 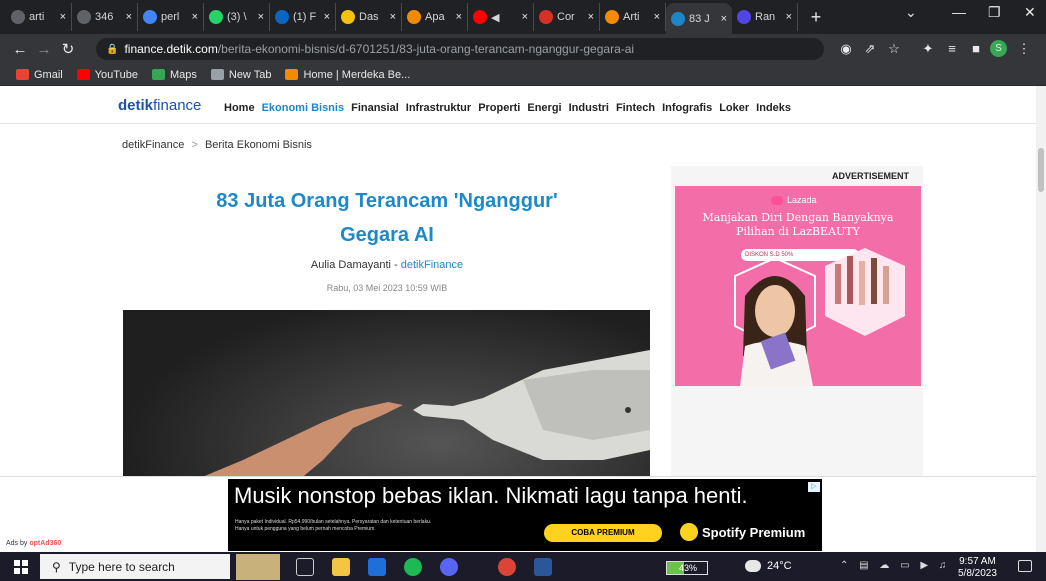 I want to click on close-window-icon: ✕, so click(x=1030, y=12).